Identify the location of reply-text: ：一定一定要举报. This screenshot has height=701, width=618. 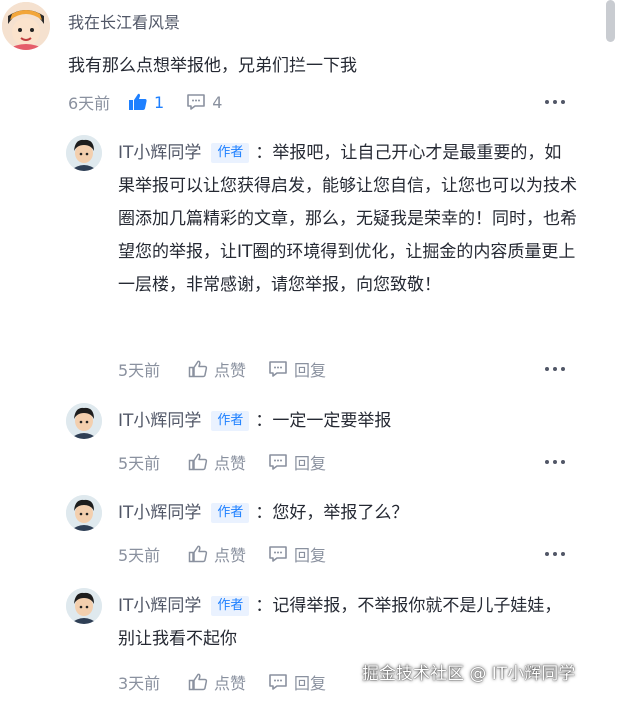
(323, 421).